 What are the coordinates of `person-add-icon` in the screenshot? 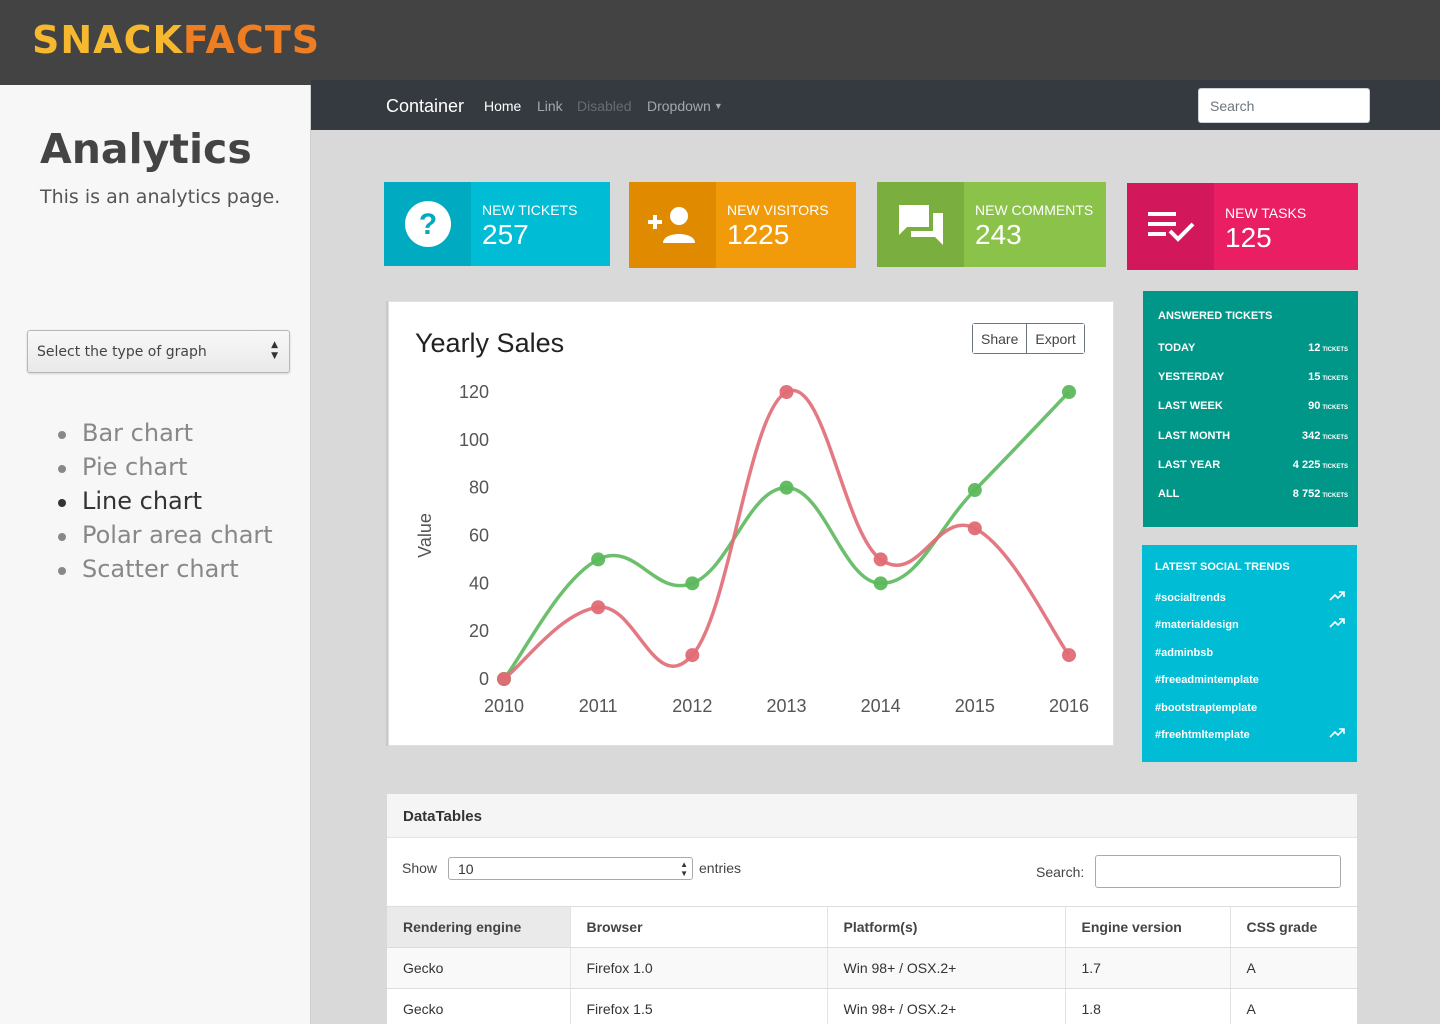 It's located at (672, 225).